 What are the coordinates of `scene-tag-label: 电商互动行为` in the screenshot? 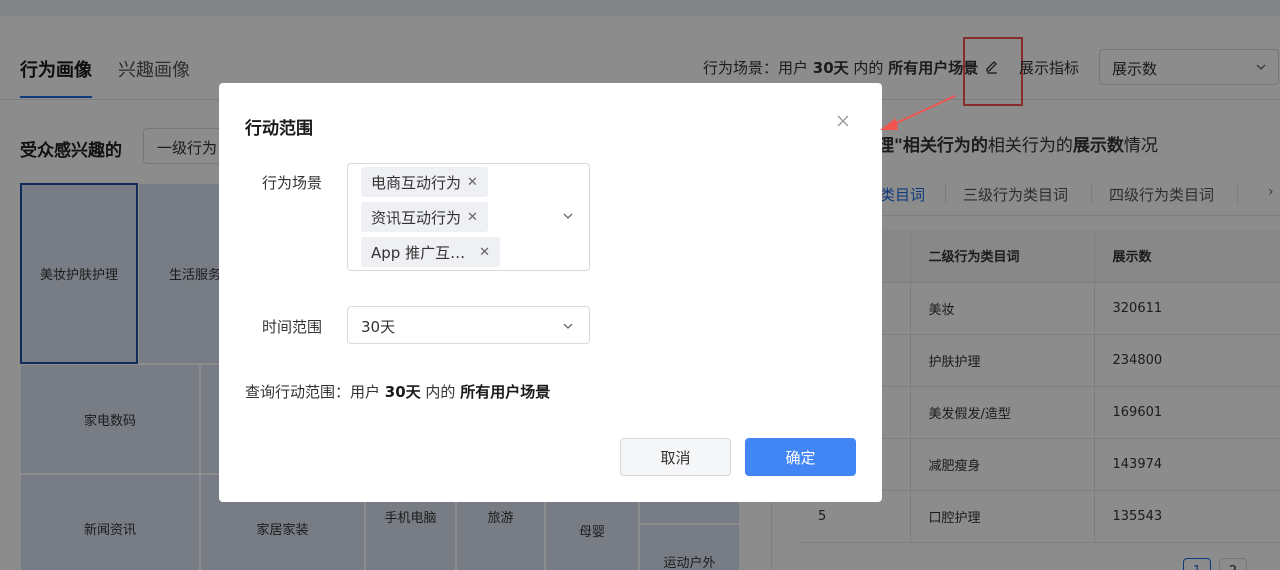 It's located at (416, 182).